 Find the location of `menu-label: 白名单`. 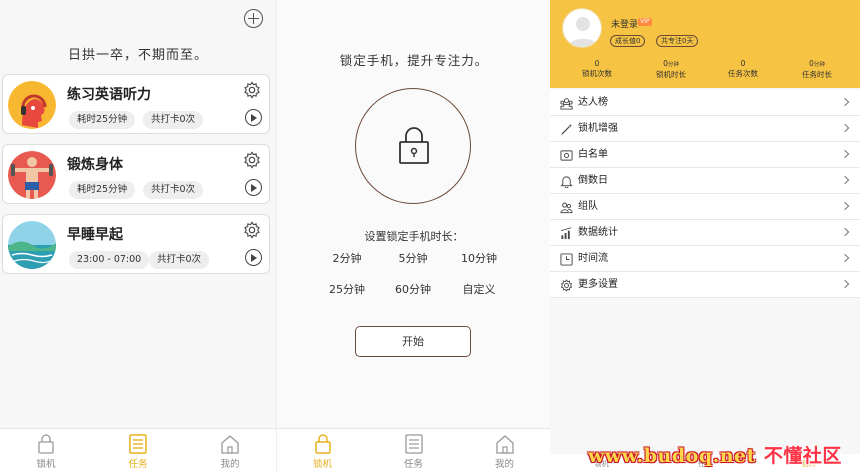

menu-label: 白名单 is located at coordinates (593, 154).